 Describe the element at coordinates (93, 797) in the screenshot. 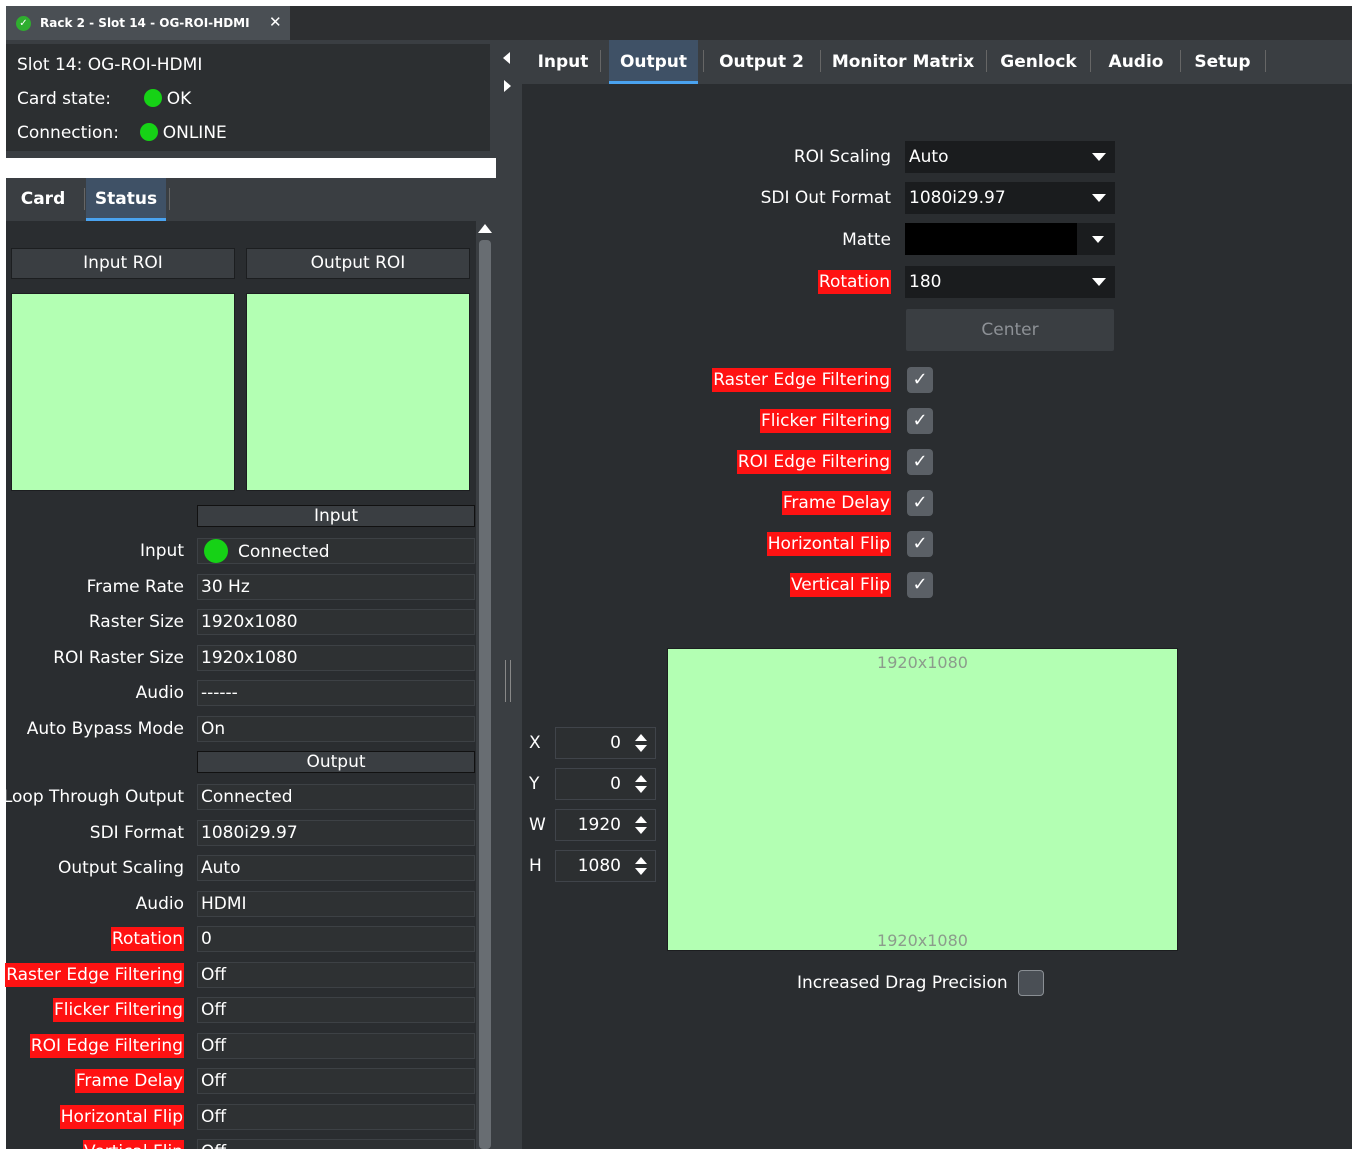

I see `status-row-label: Loop Through Output` at that location.